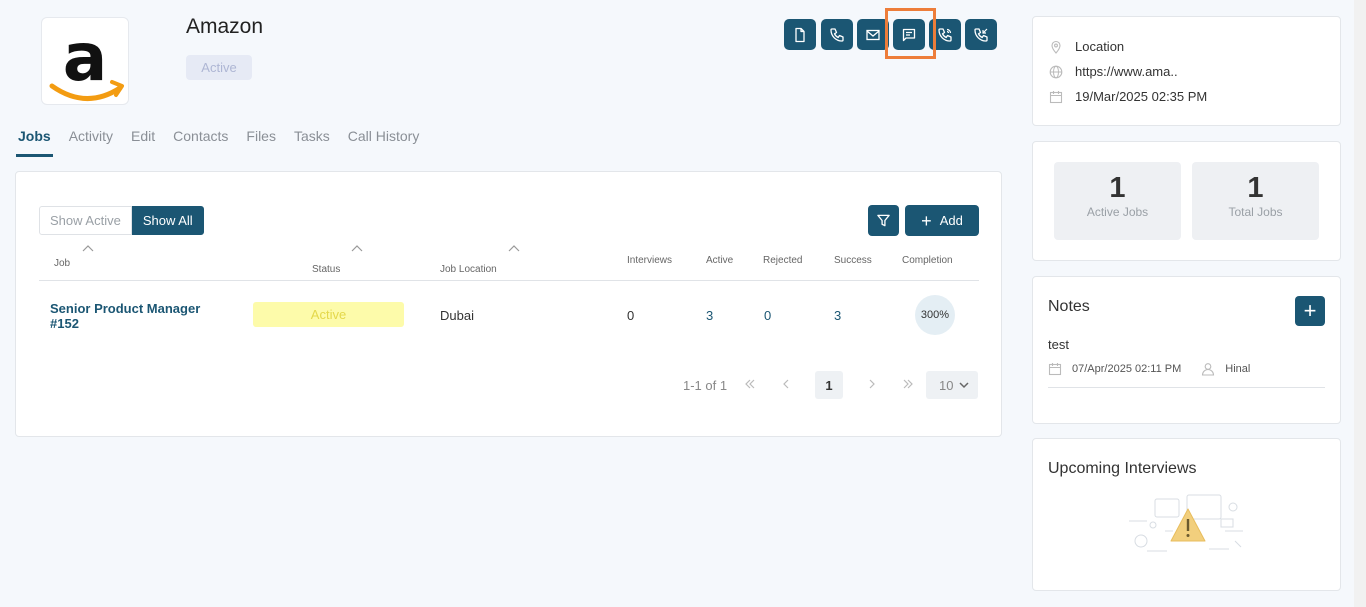 The image size is (1366, 607). Describe the element at coordinates (1186, 201) in the screenshot. I see `job-stats-card: 1 Active Jobs 1 Total Jobs` at that location.